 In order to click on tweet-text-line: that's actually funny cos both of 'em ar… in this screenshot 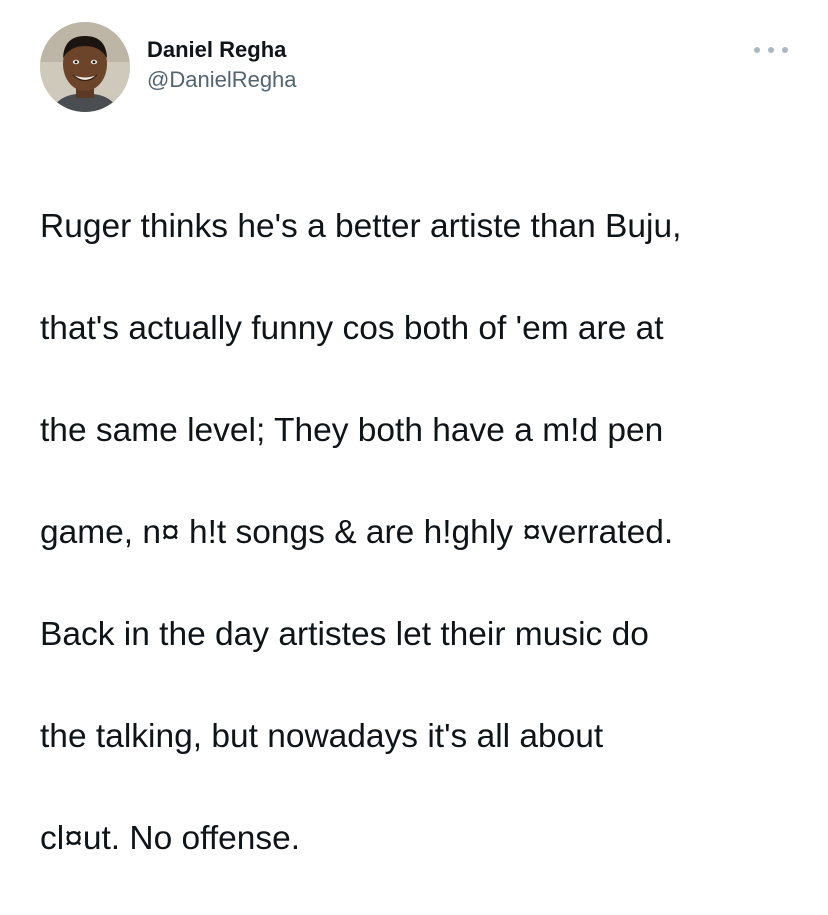, I will do `click(352, 328)`.